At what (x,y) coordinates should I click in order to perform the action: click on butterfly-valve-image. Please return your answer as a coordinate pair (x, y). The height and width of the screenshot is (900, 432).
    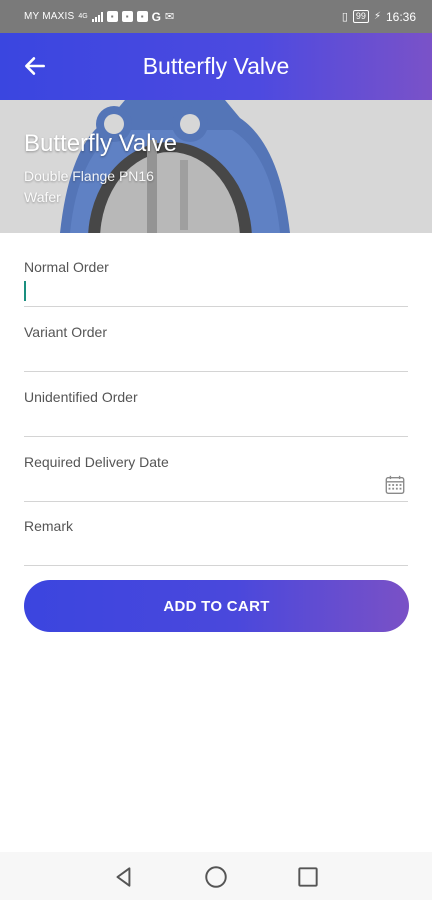
    Looking at the image, I should click on (216, 166).